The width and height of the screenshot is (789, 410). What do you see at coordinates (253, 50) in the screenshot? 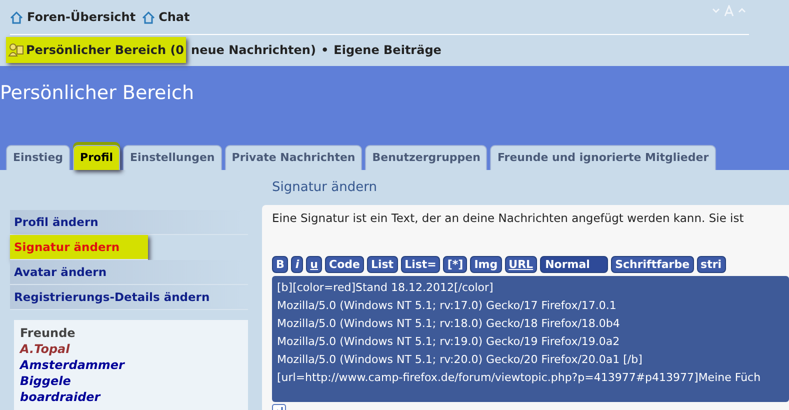
I see `message-count-text: neue Nachrichten)` at bounding box center [253, 50].